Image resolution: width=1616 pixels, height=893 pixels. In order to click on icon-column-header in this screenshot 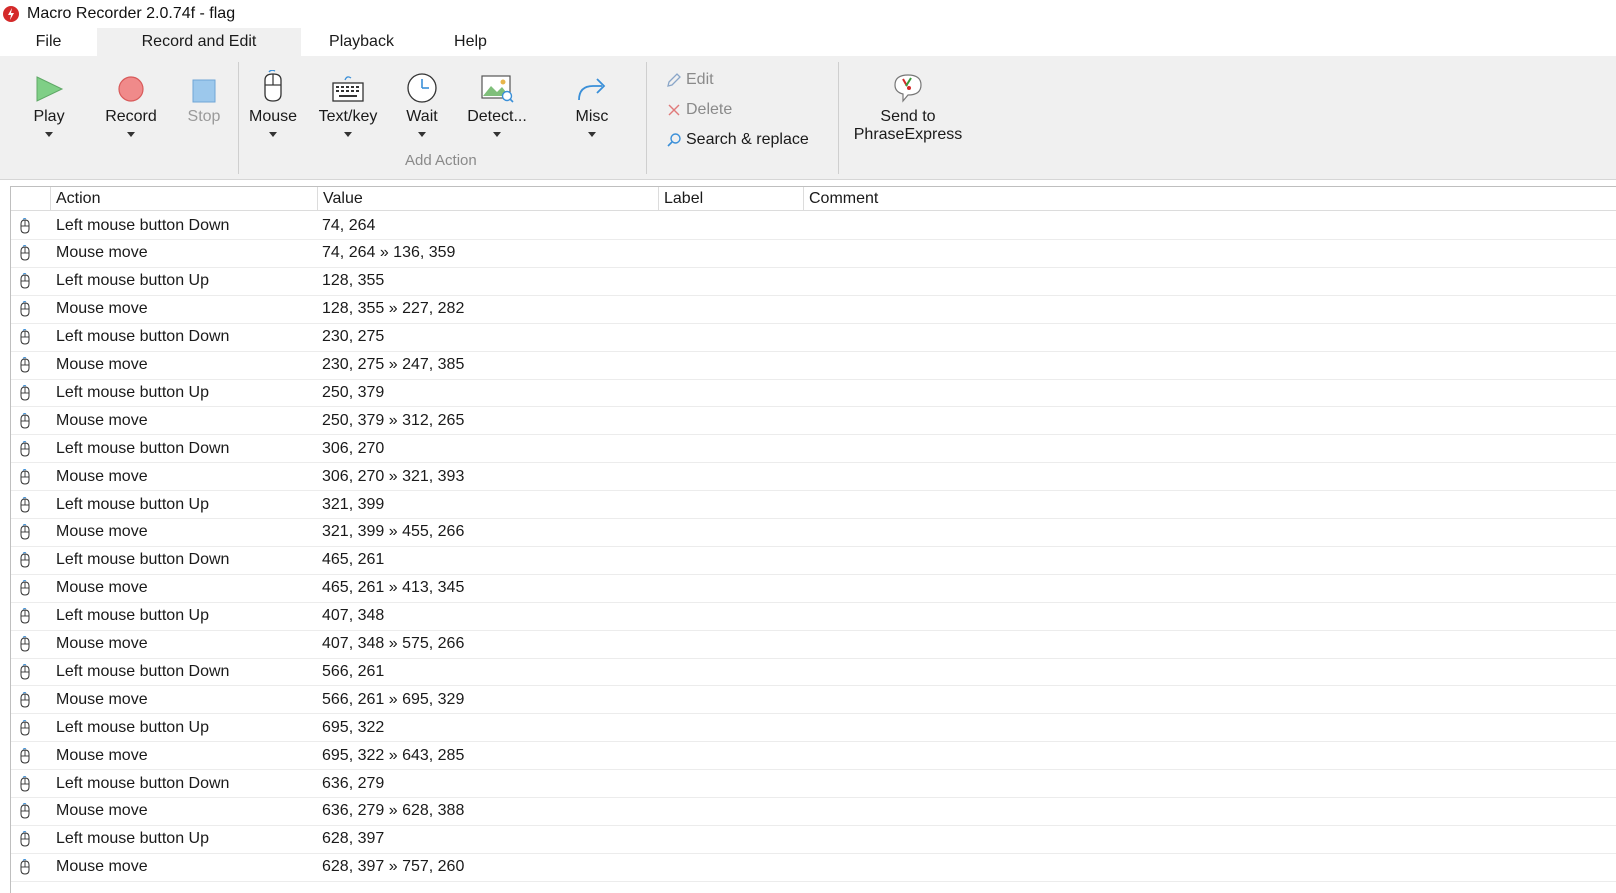, I will do `click(31, 199)`.